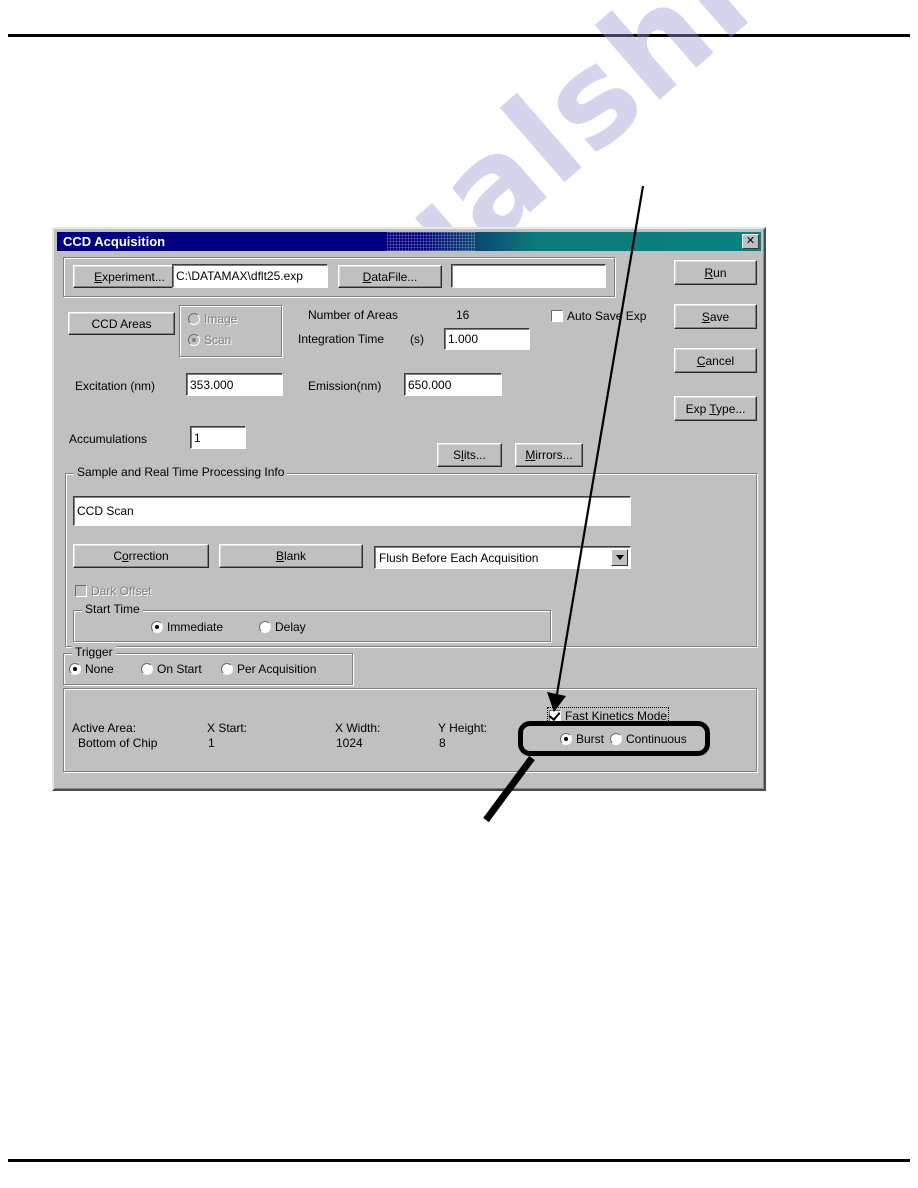 Image resolution: width=918 pixels, height=1188 pixels. I want to click on x-width-label: X Width:, so click(358, 728).